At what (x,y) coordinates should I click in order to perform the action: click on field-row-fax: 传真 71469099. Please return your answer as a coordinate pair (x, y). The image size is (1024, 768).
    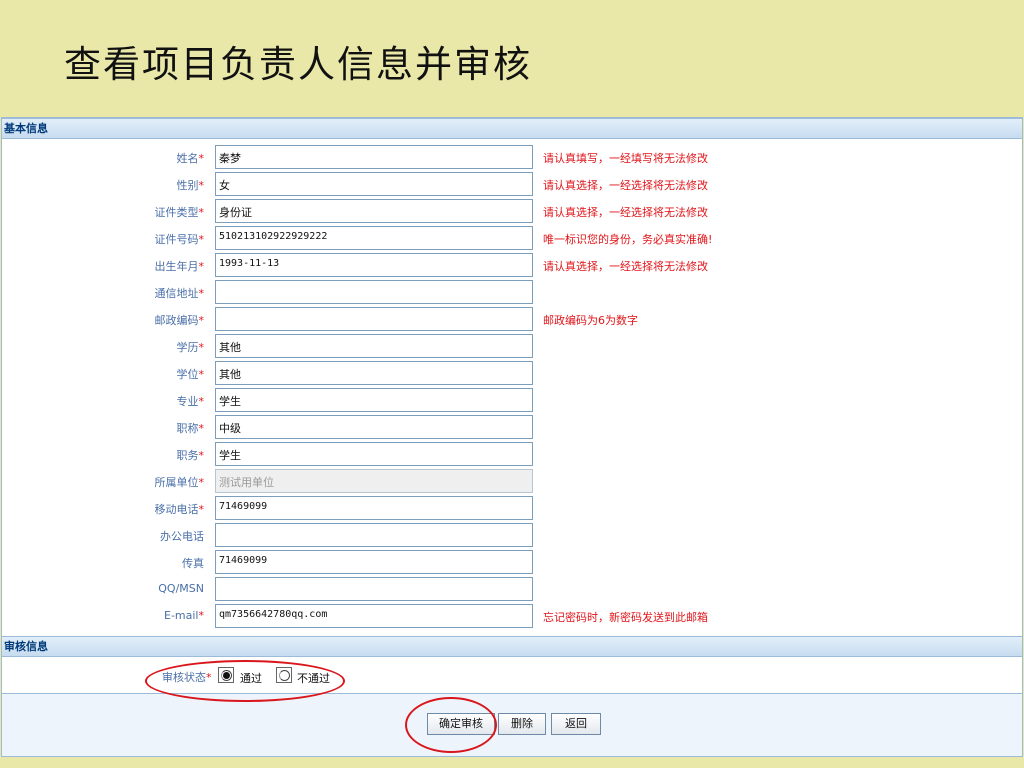
    Looking at the image, I should click on (512, 561).